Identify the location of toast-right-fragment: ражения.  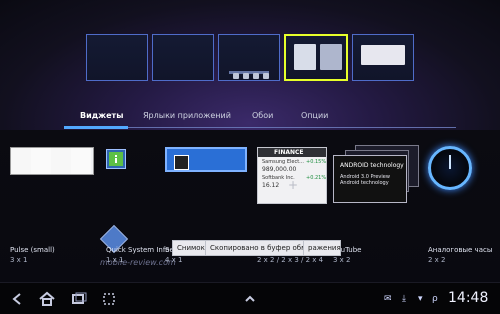
(322, 248).